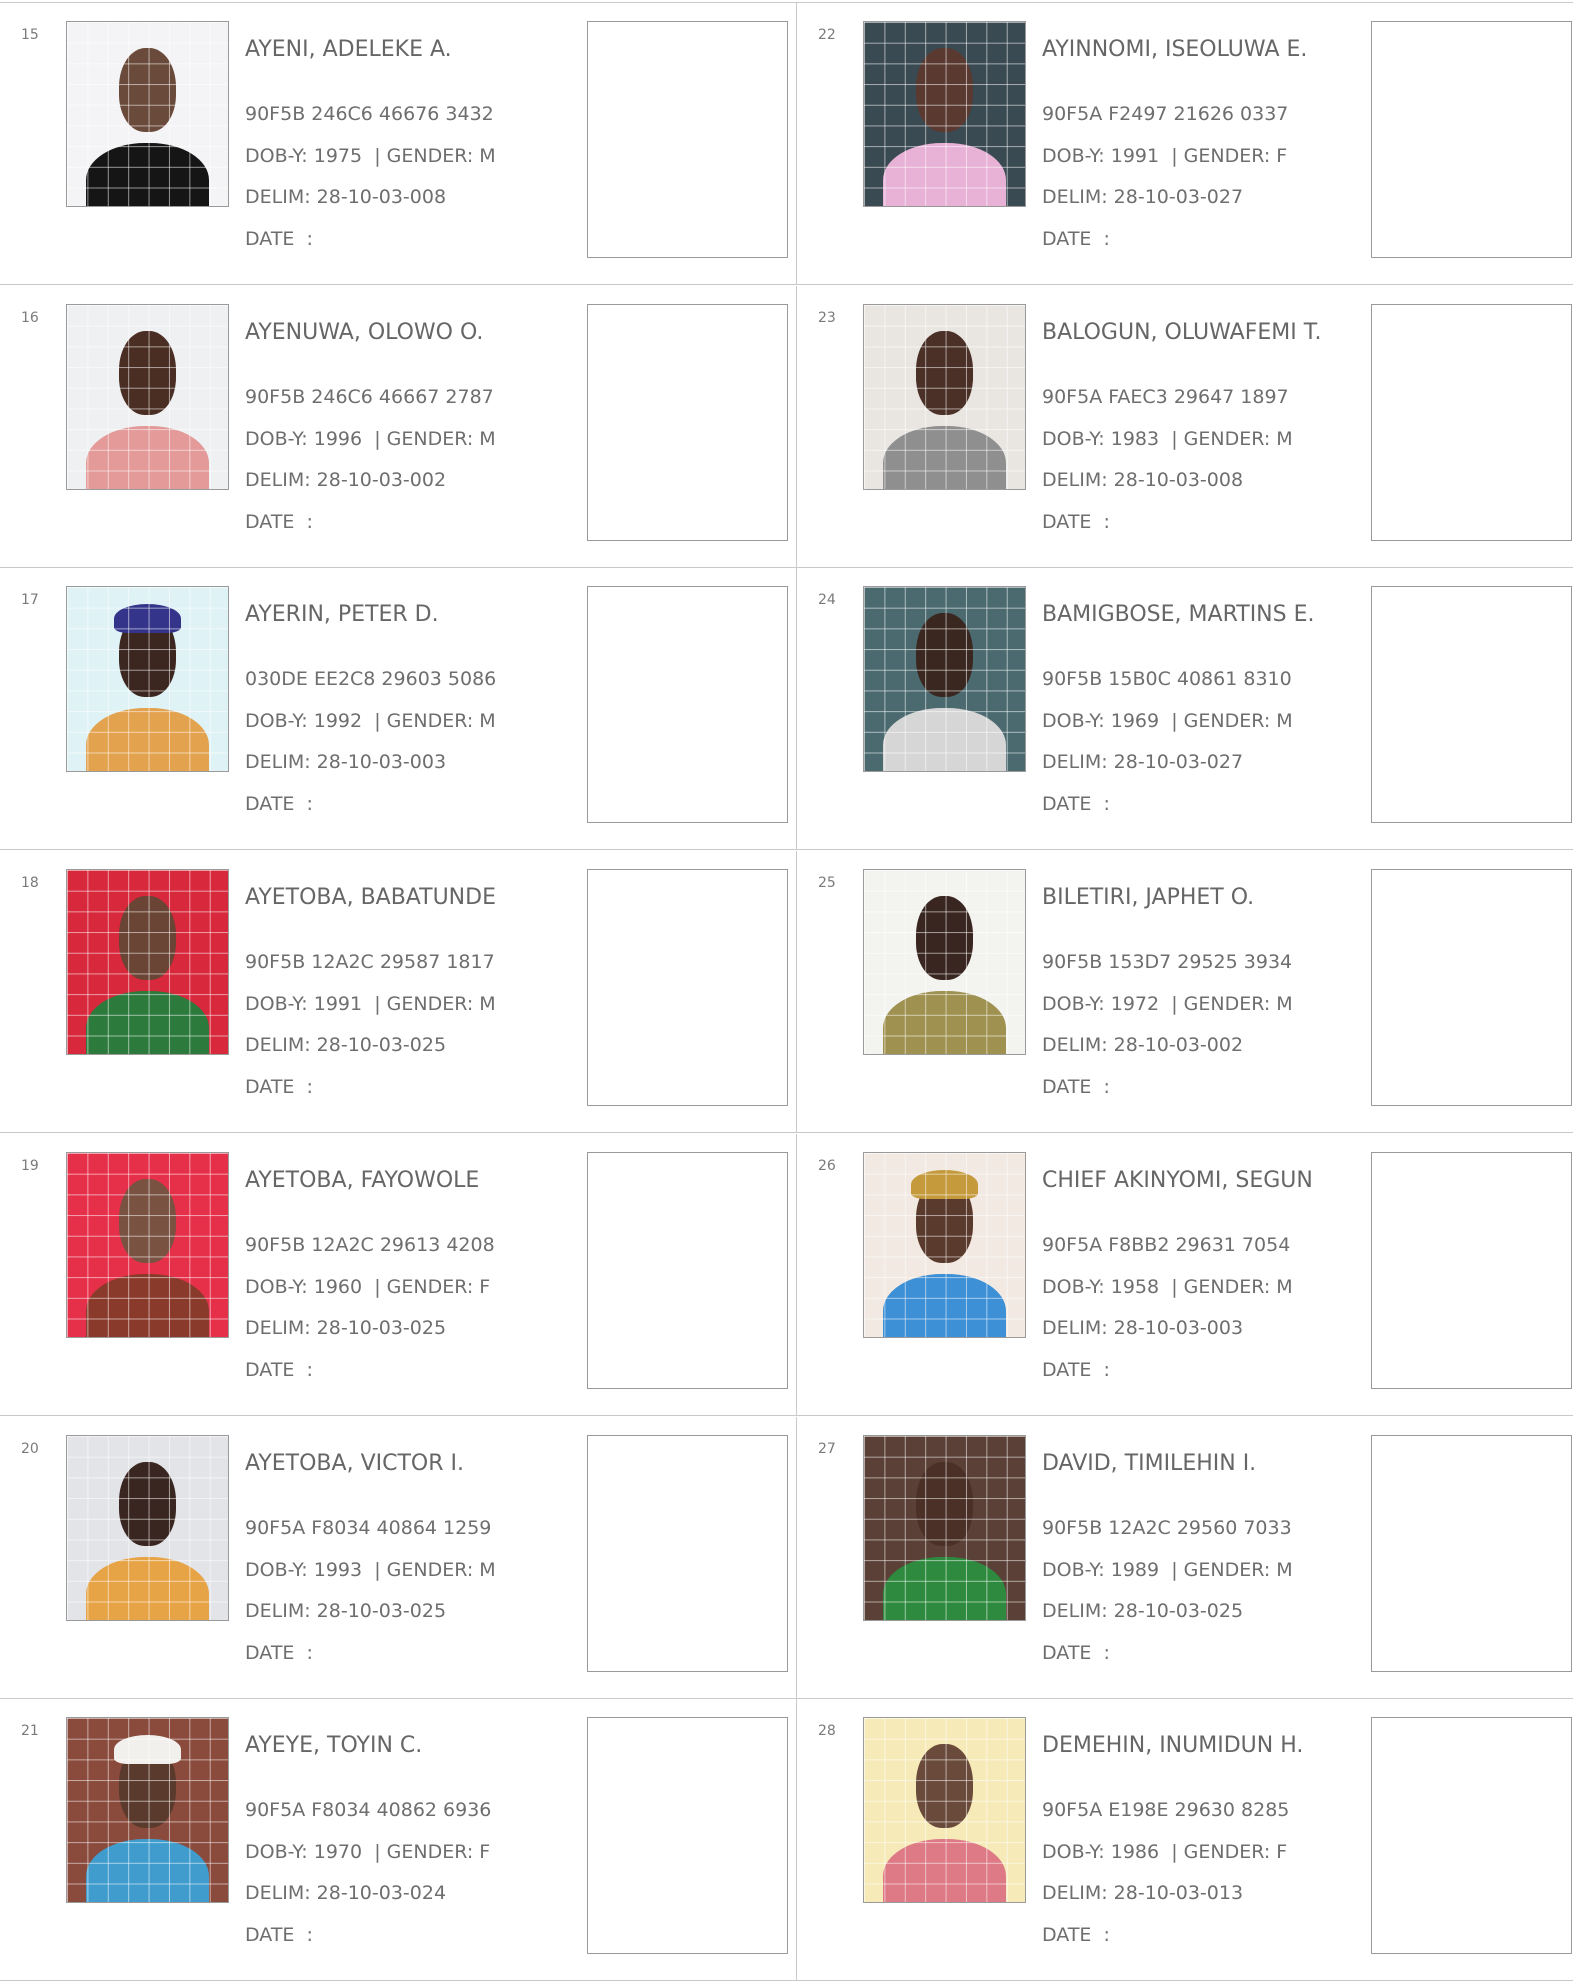  What do you see at coordinates (1167, 721) in the screenshot?
I see `dob-gender-line: DOB-Y: 1969 | GENDER: M` at bounding box center [1167, 721].